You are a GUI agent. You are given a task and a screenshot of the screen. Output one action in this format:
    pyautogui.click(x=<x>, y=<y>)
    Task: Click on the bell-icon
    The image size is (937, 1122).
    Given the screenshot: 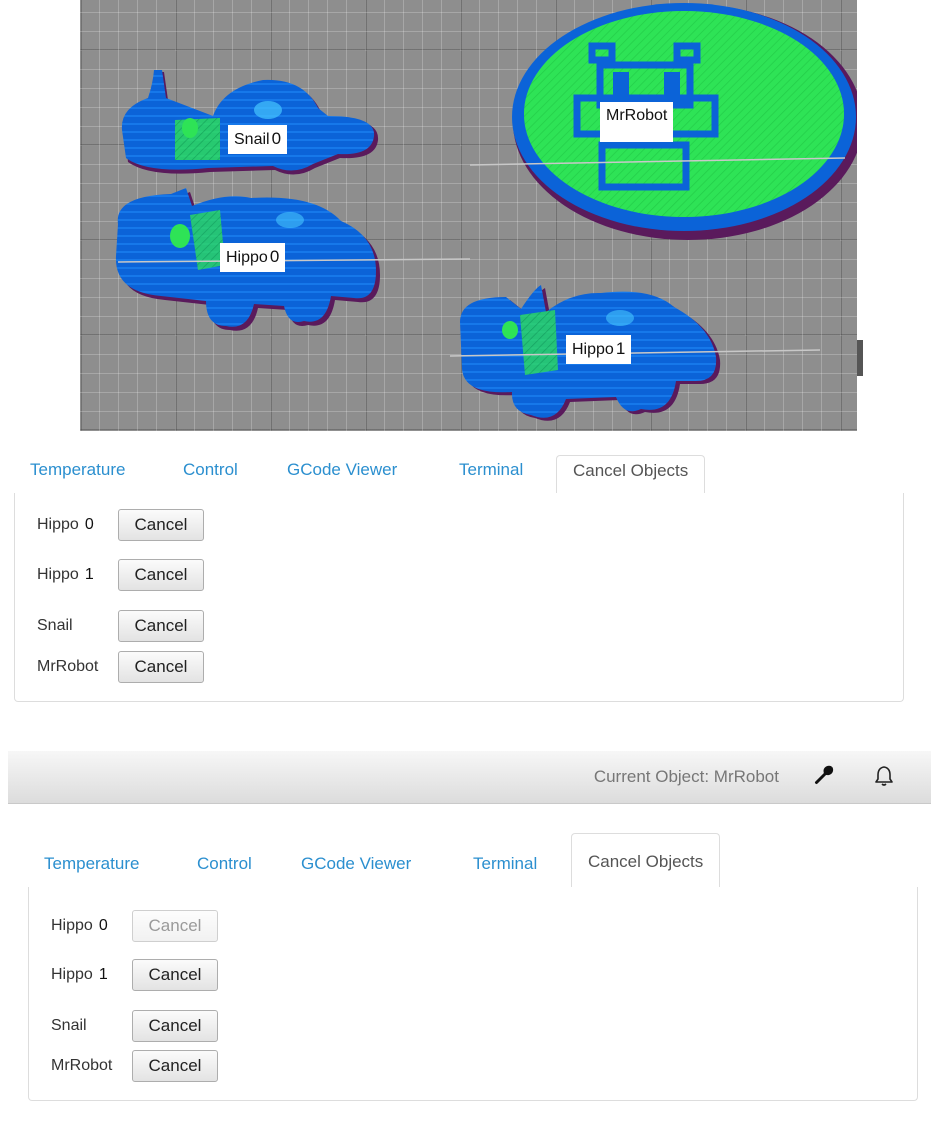 What is the action you would take?
    pyautogui.click(x=884, y=776)
    